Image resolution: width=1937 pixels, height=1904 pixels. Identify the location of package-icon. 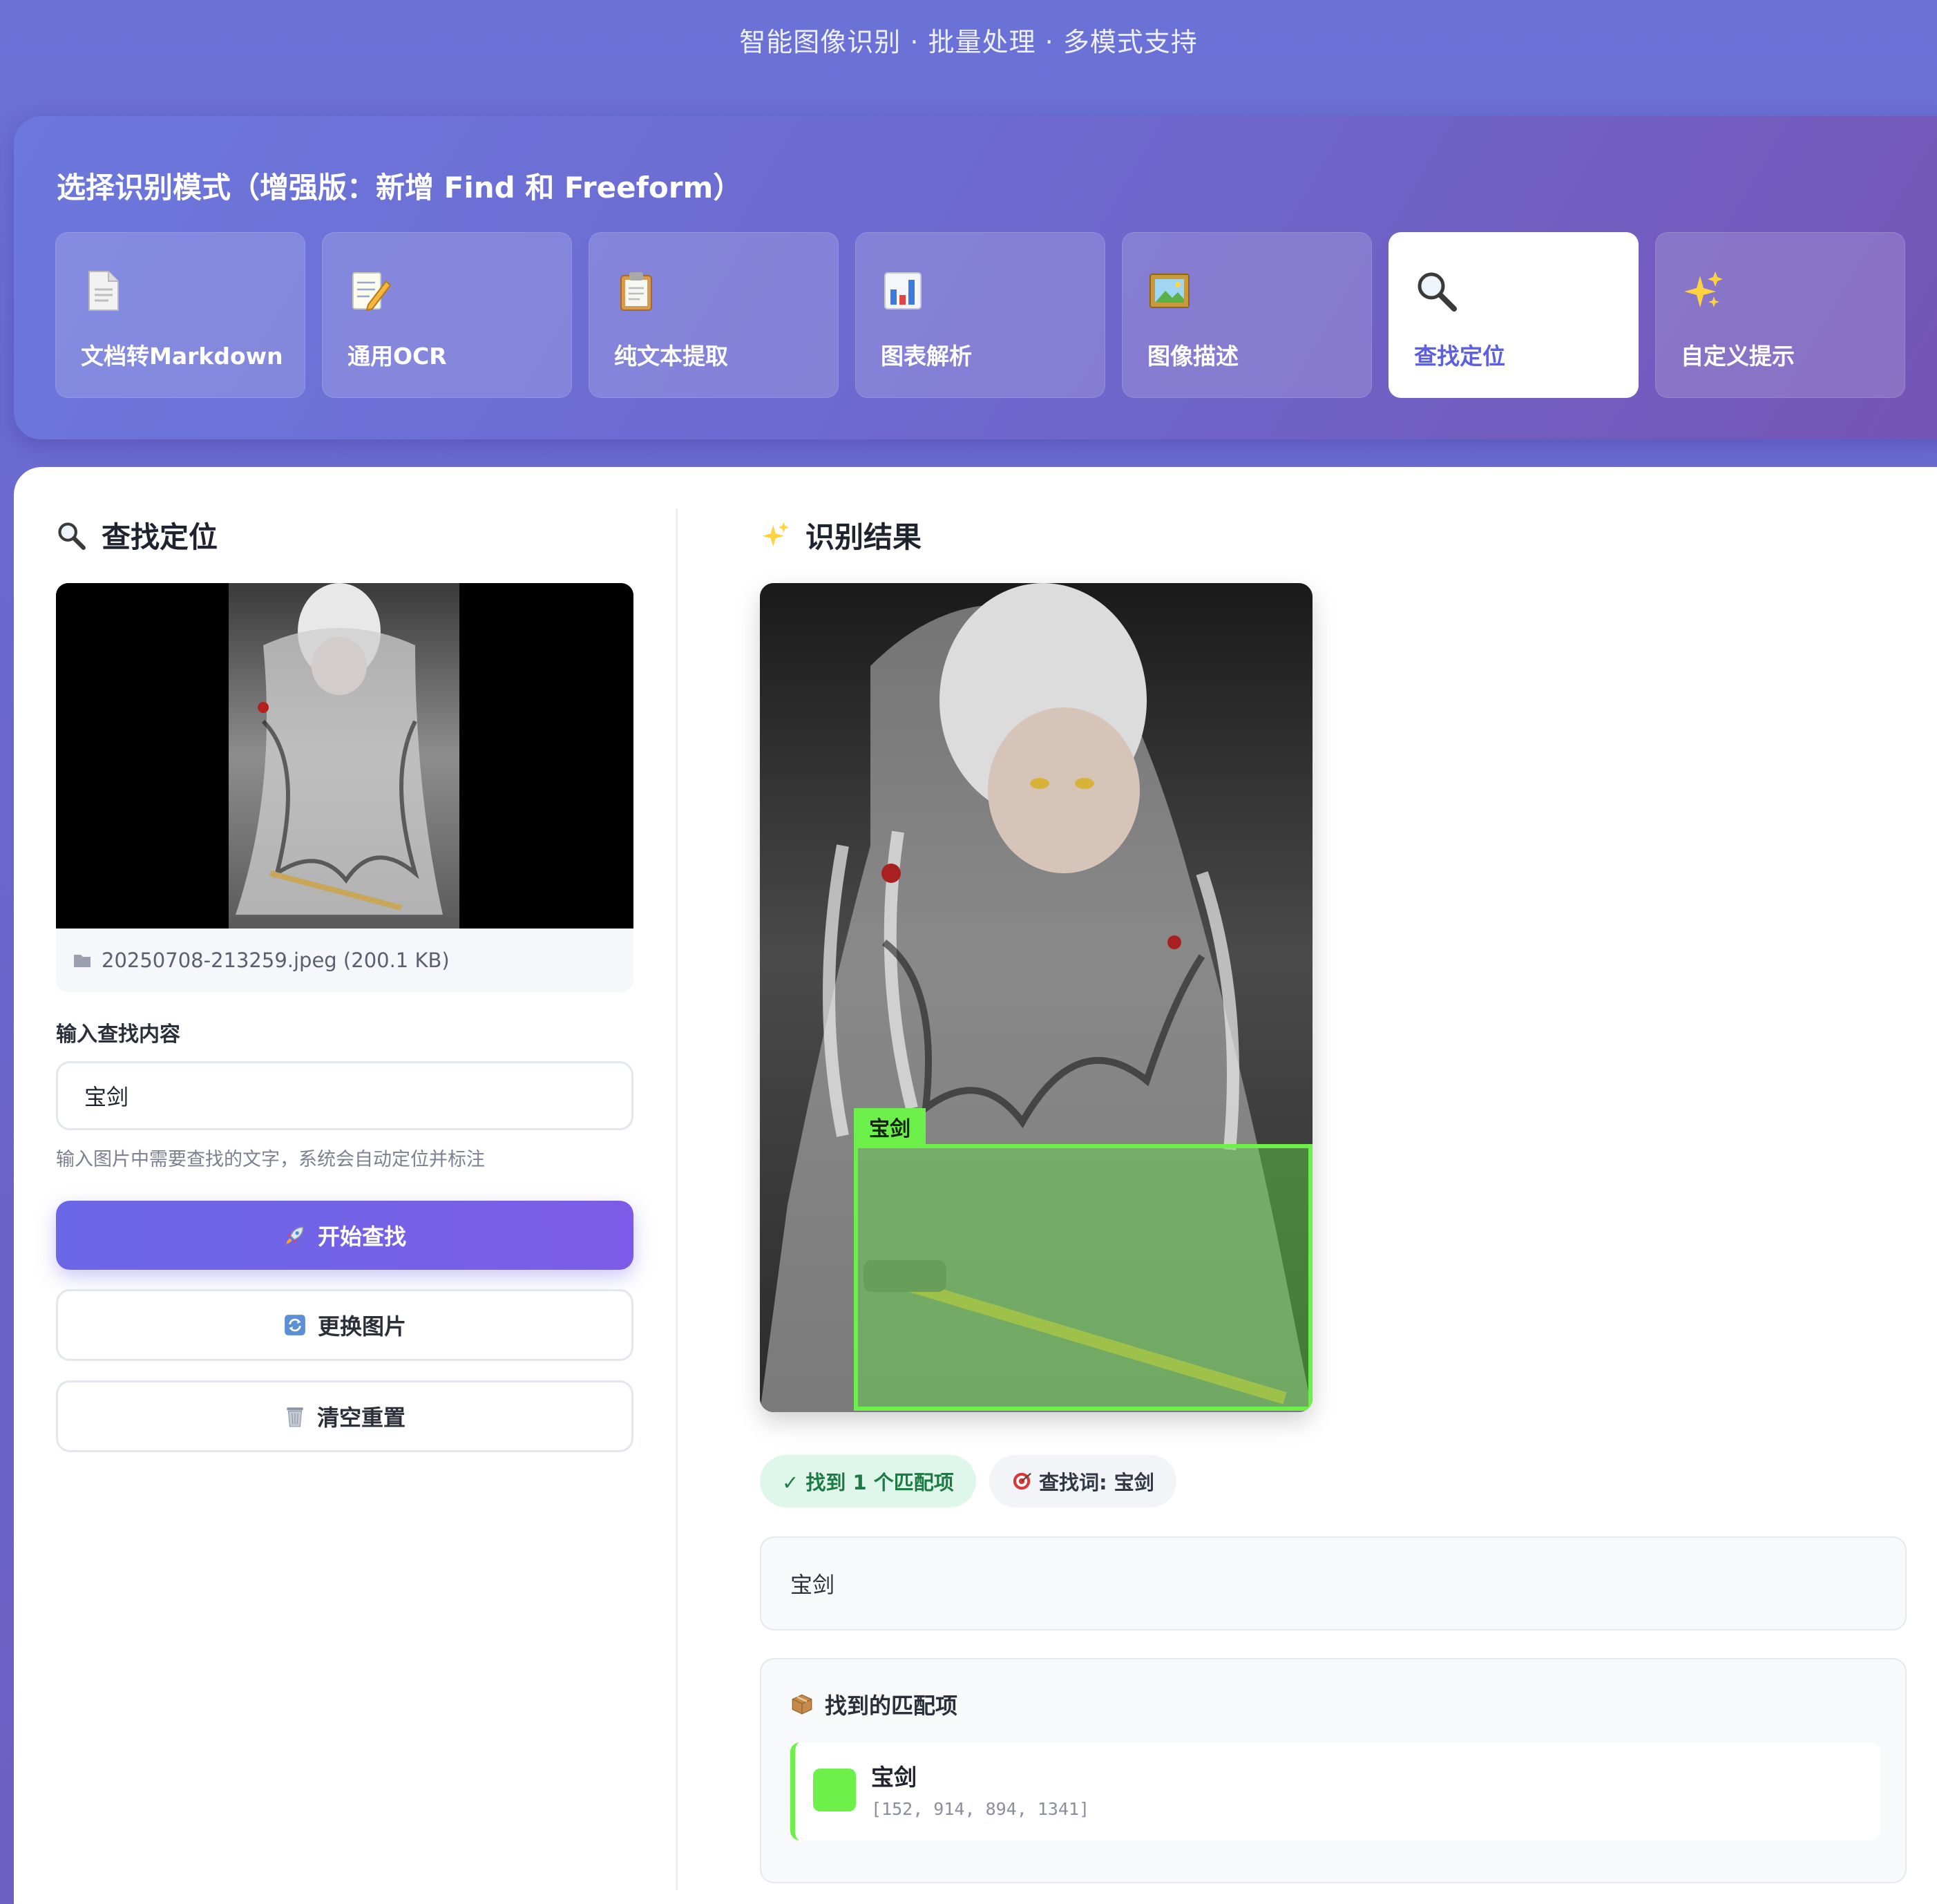
(802, 1705).